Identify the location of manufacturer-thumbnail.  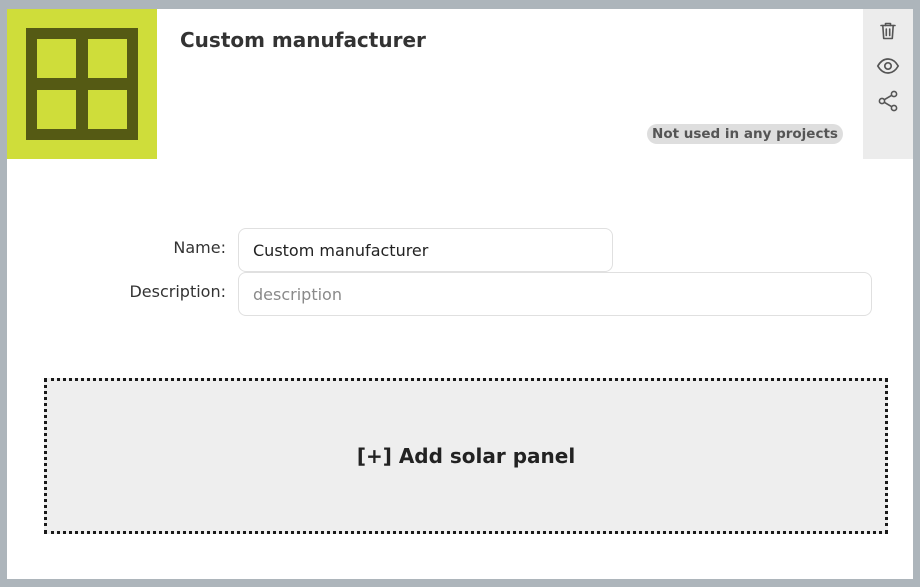
(82, 84).